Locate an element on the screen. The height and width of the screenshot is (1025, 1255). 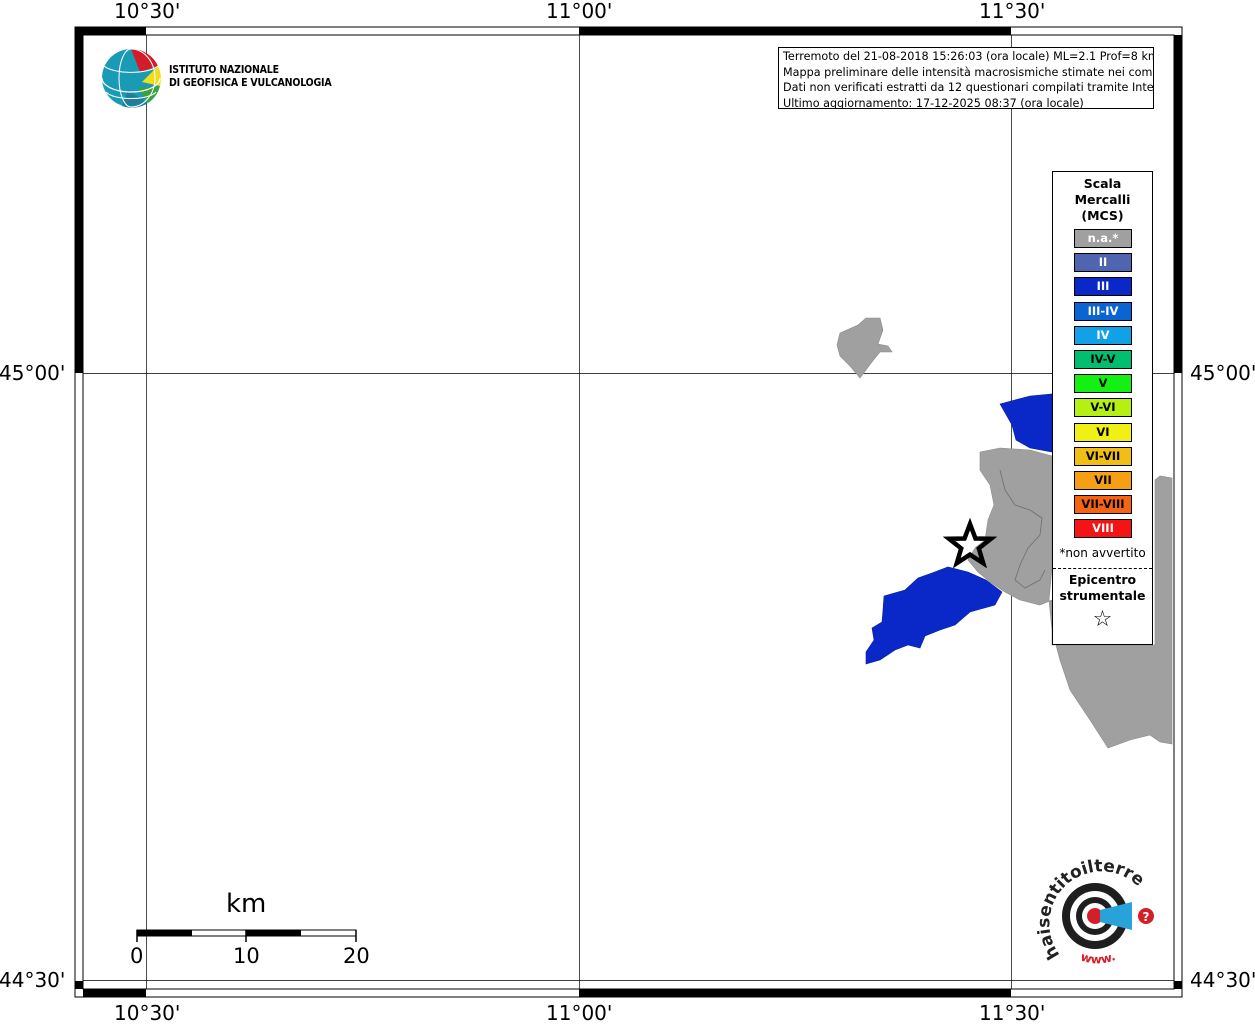
legend-title-line2: Mercalli is located at coordinates (1102, 199).